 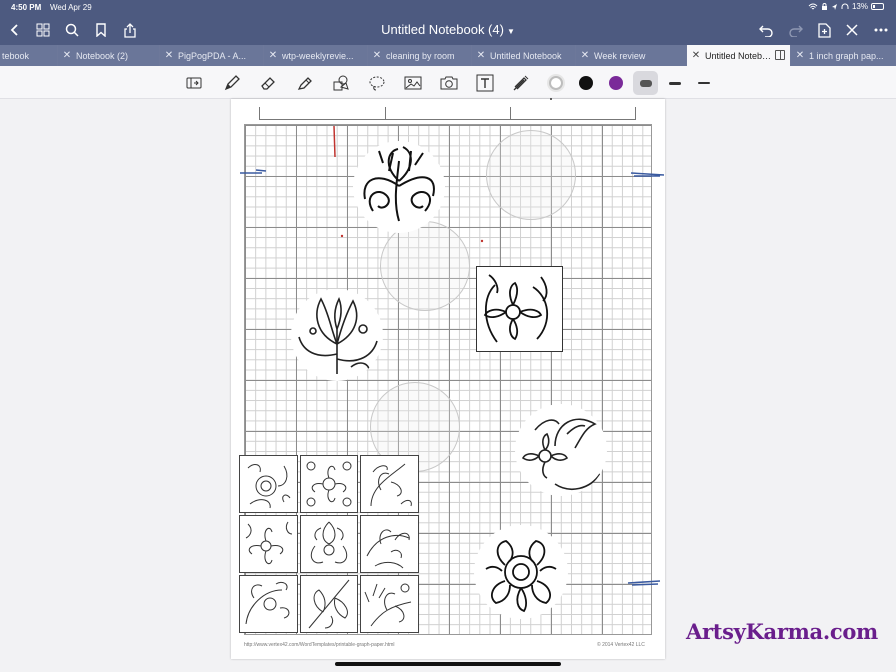 I want to click on floral-tile-grid, so click(x=329, y=544).